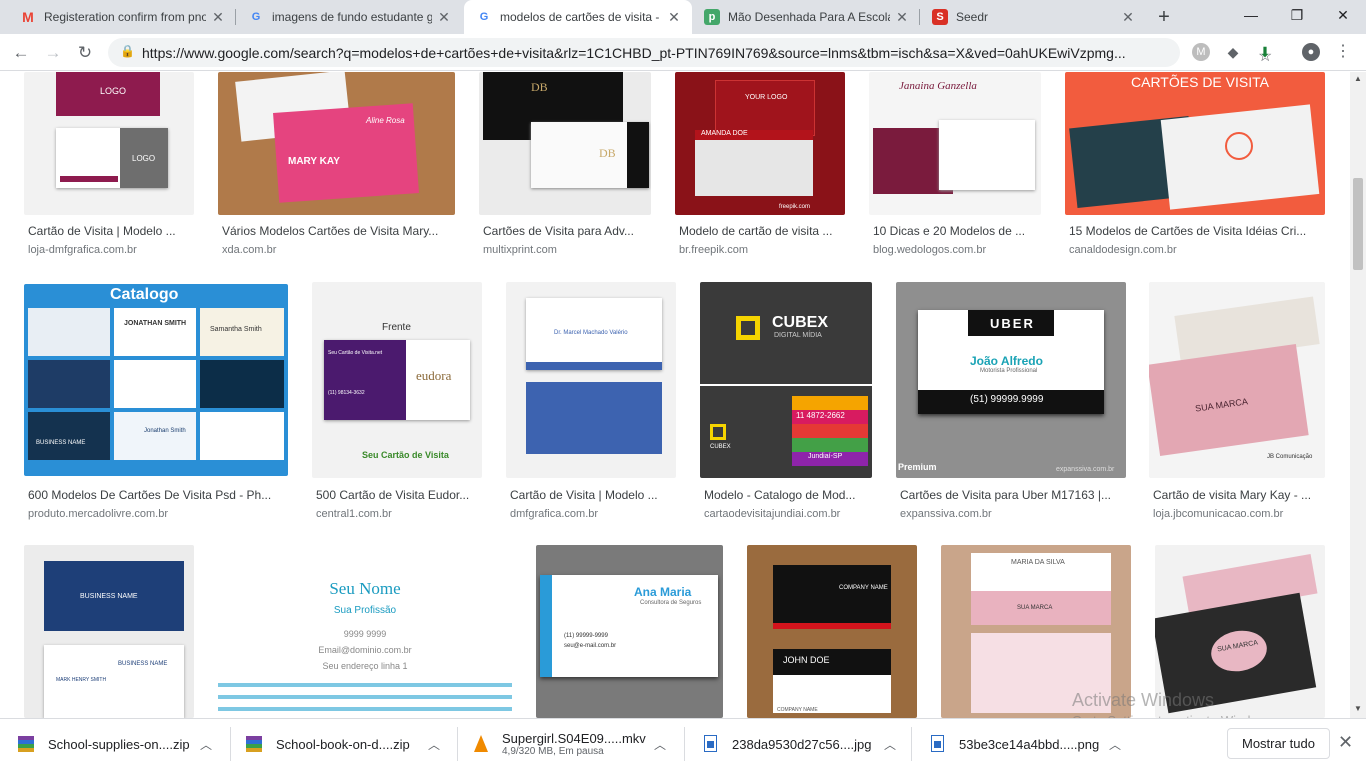 The height and width of the screenshot is (769, 1366). What do you see at coordinates (119, 744) in the screenshot?
I see `download-filename: School-supplies-on....zip` at bounding box center [119, 744].